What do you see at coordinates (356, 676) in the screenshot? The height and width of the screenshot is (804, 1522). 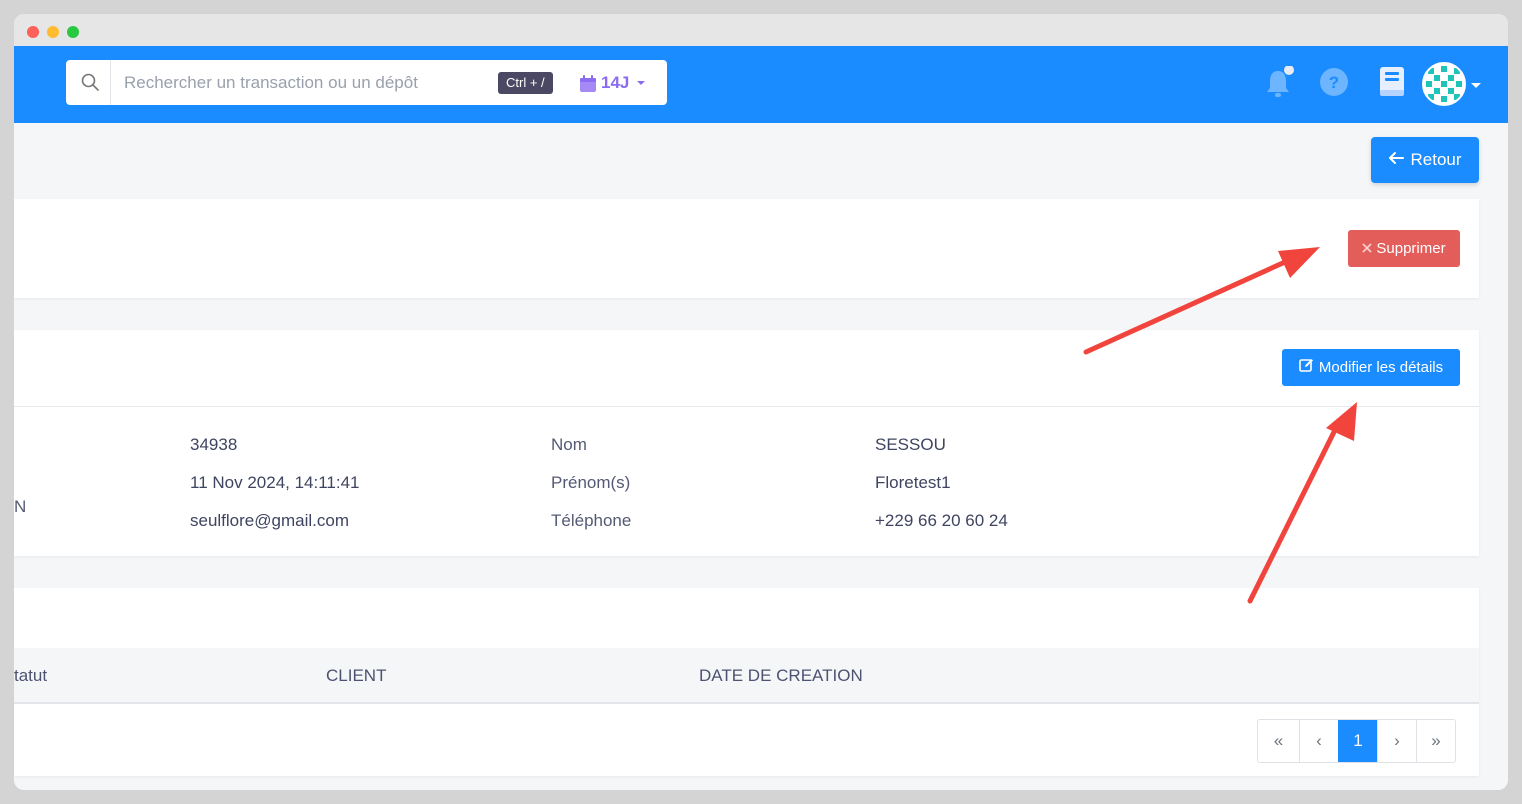 I see `column-header-client: CLIENT` at bounding box center [356, 676].